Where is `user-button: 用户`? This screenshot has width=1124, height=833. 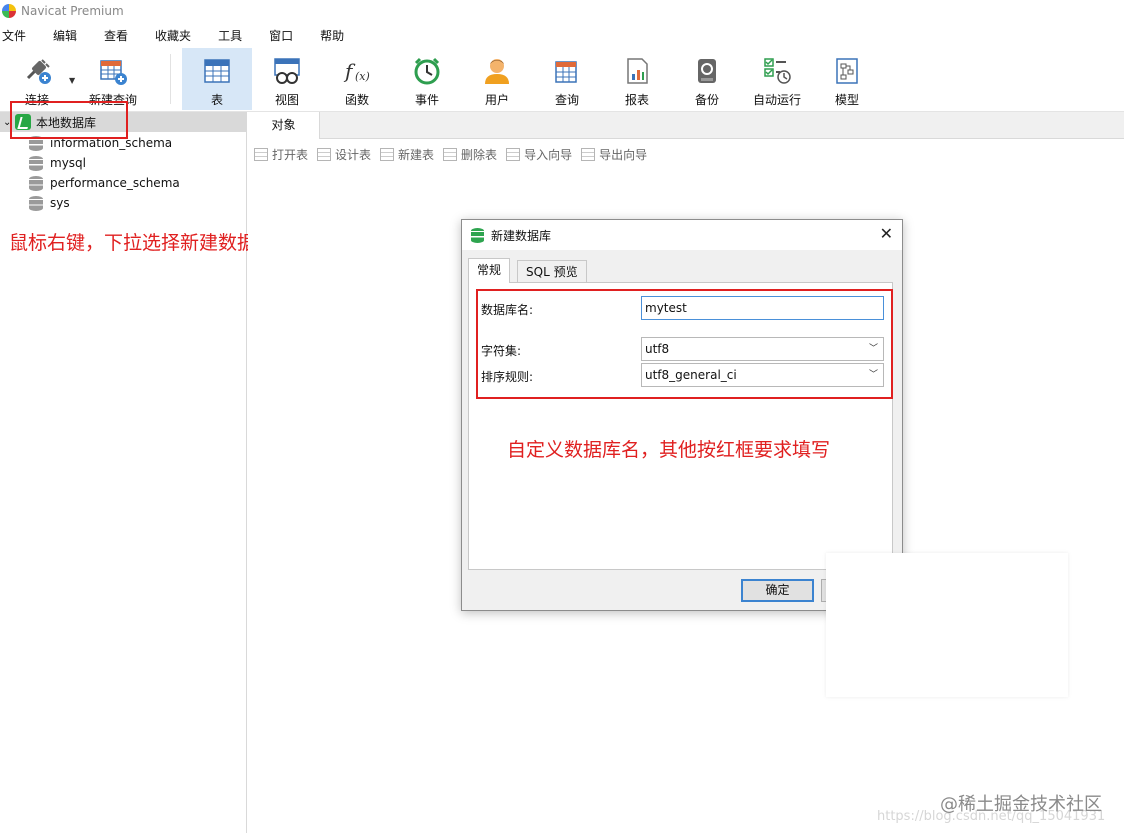 user-button: 用户 is located at coordinates (497, 79).